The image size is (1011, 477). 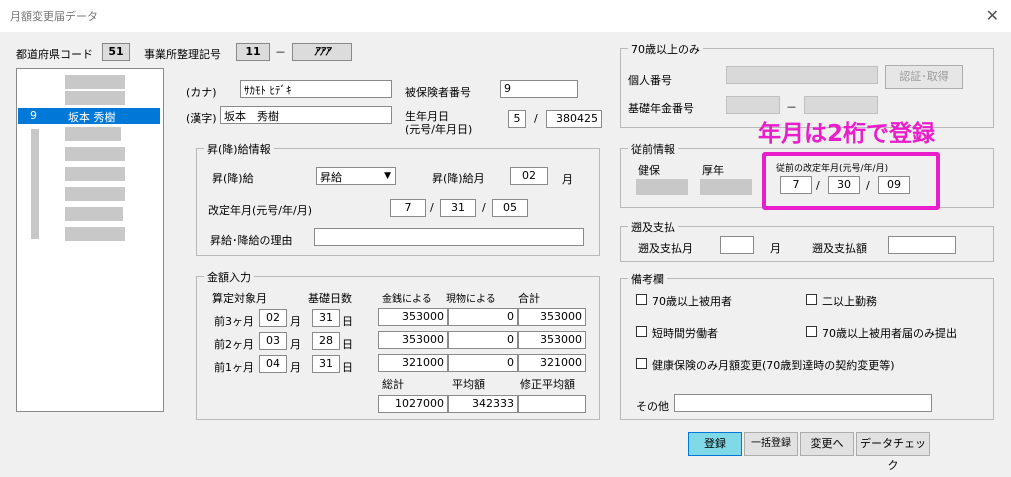 What do you see at coordinates (726, 187) in the screenshot?
I see `pension-value-masked` at bounding box center [726, 187].